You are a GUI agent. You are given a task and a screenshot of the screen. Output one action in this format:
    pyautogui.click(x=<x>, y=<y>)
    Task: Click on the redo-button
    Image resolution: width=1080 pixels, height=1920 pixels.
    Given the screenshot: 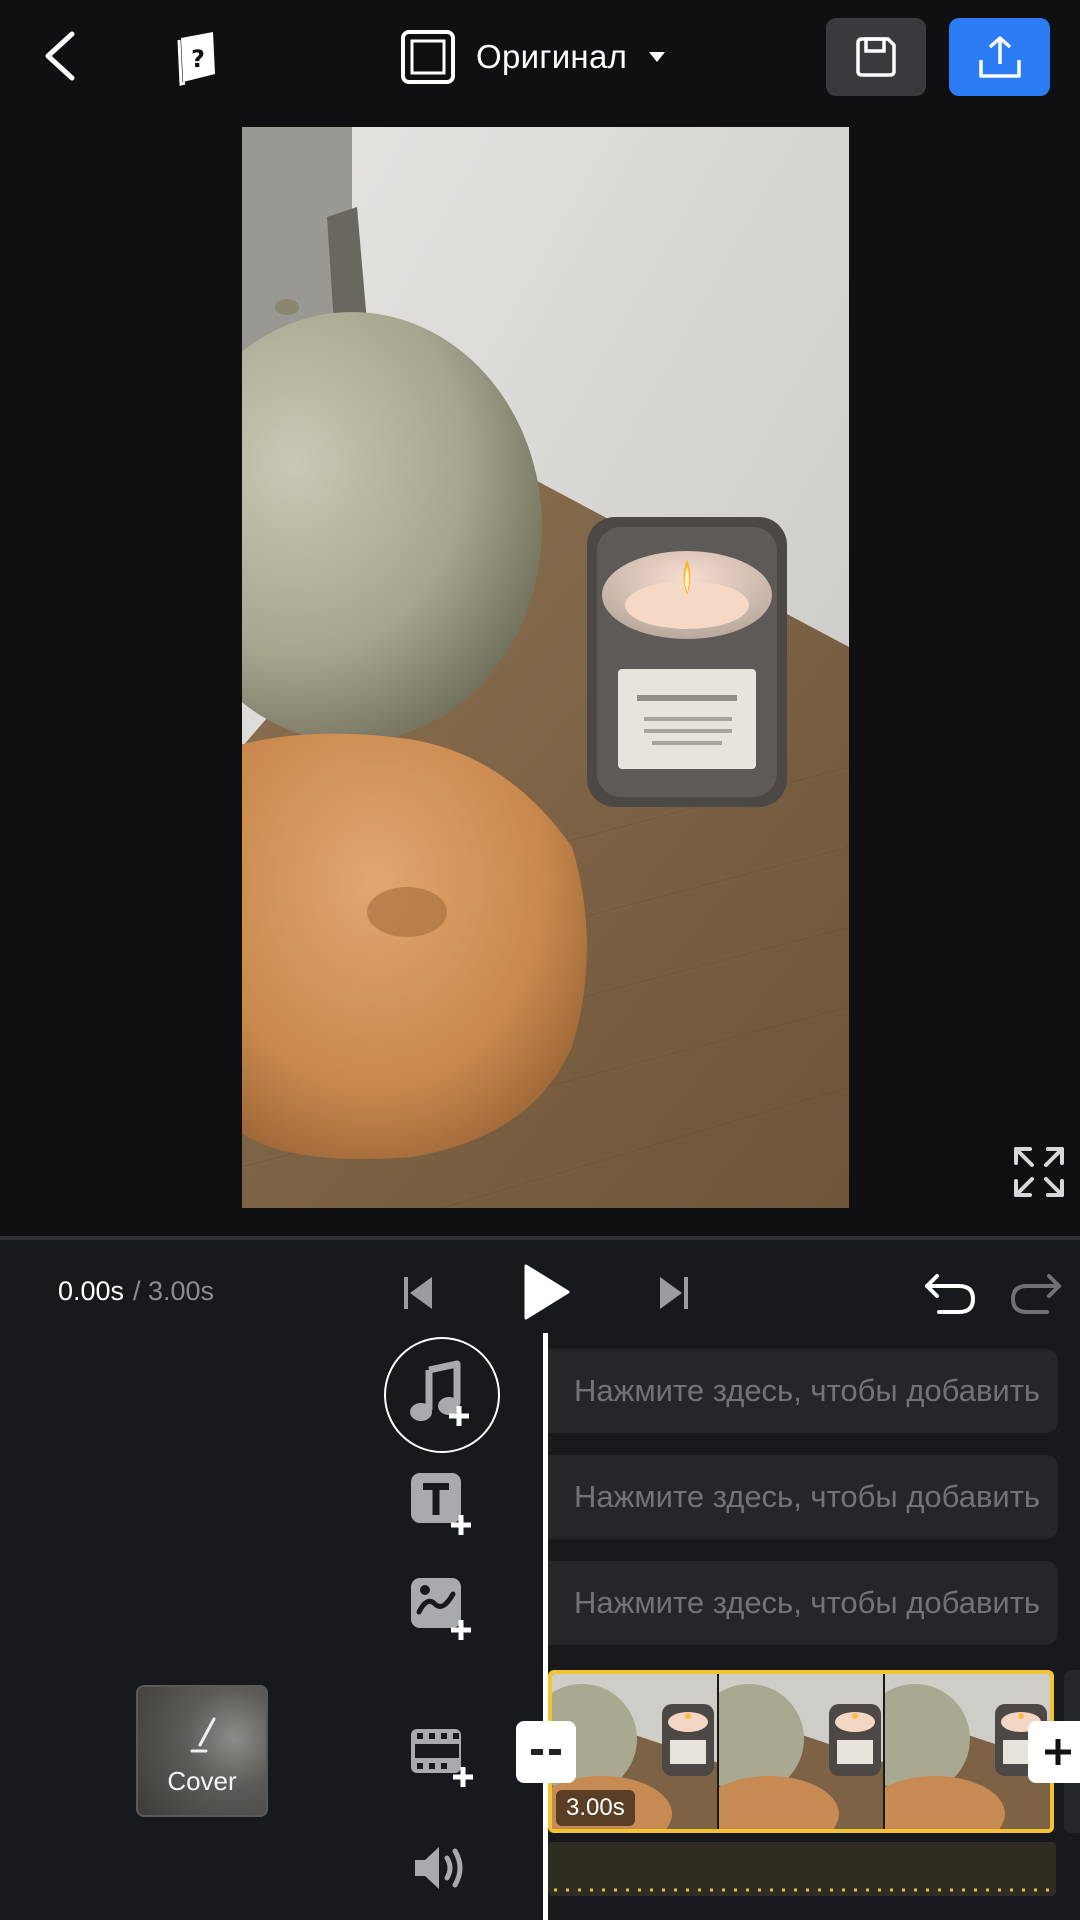 What is the action you would take?
    pyautogui.click(x=1036, y=1293)
    